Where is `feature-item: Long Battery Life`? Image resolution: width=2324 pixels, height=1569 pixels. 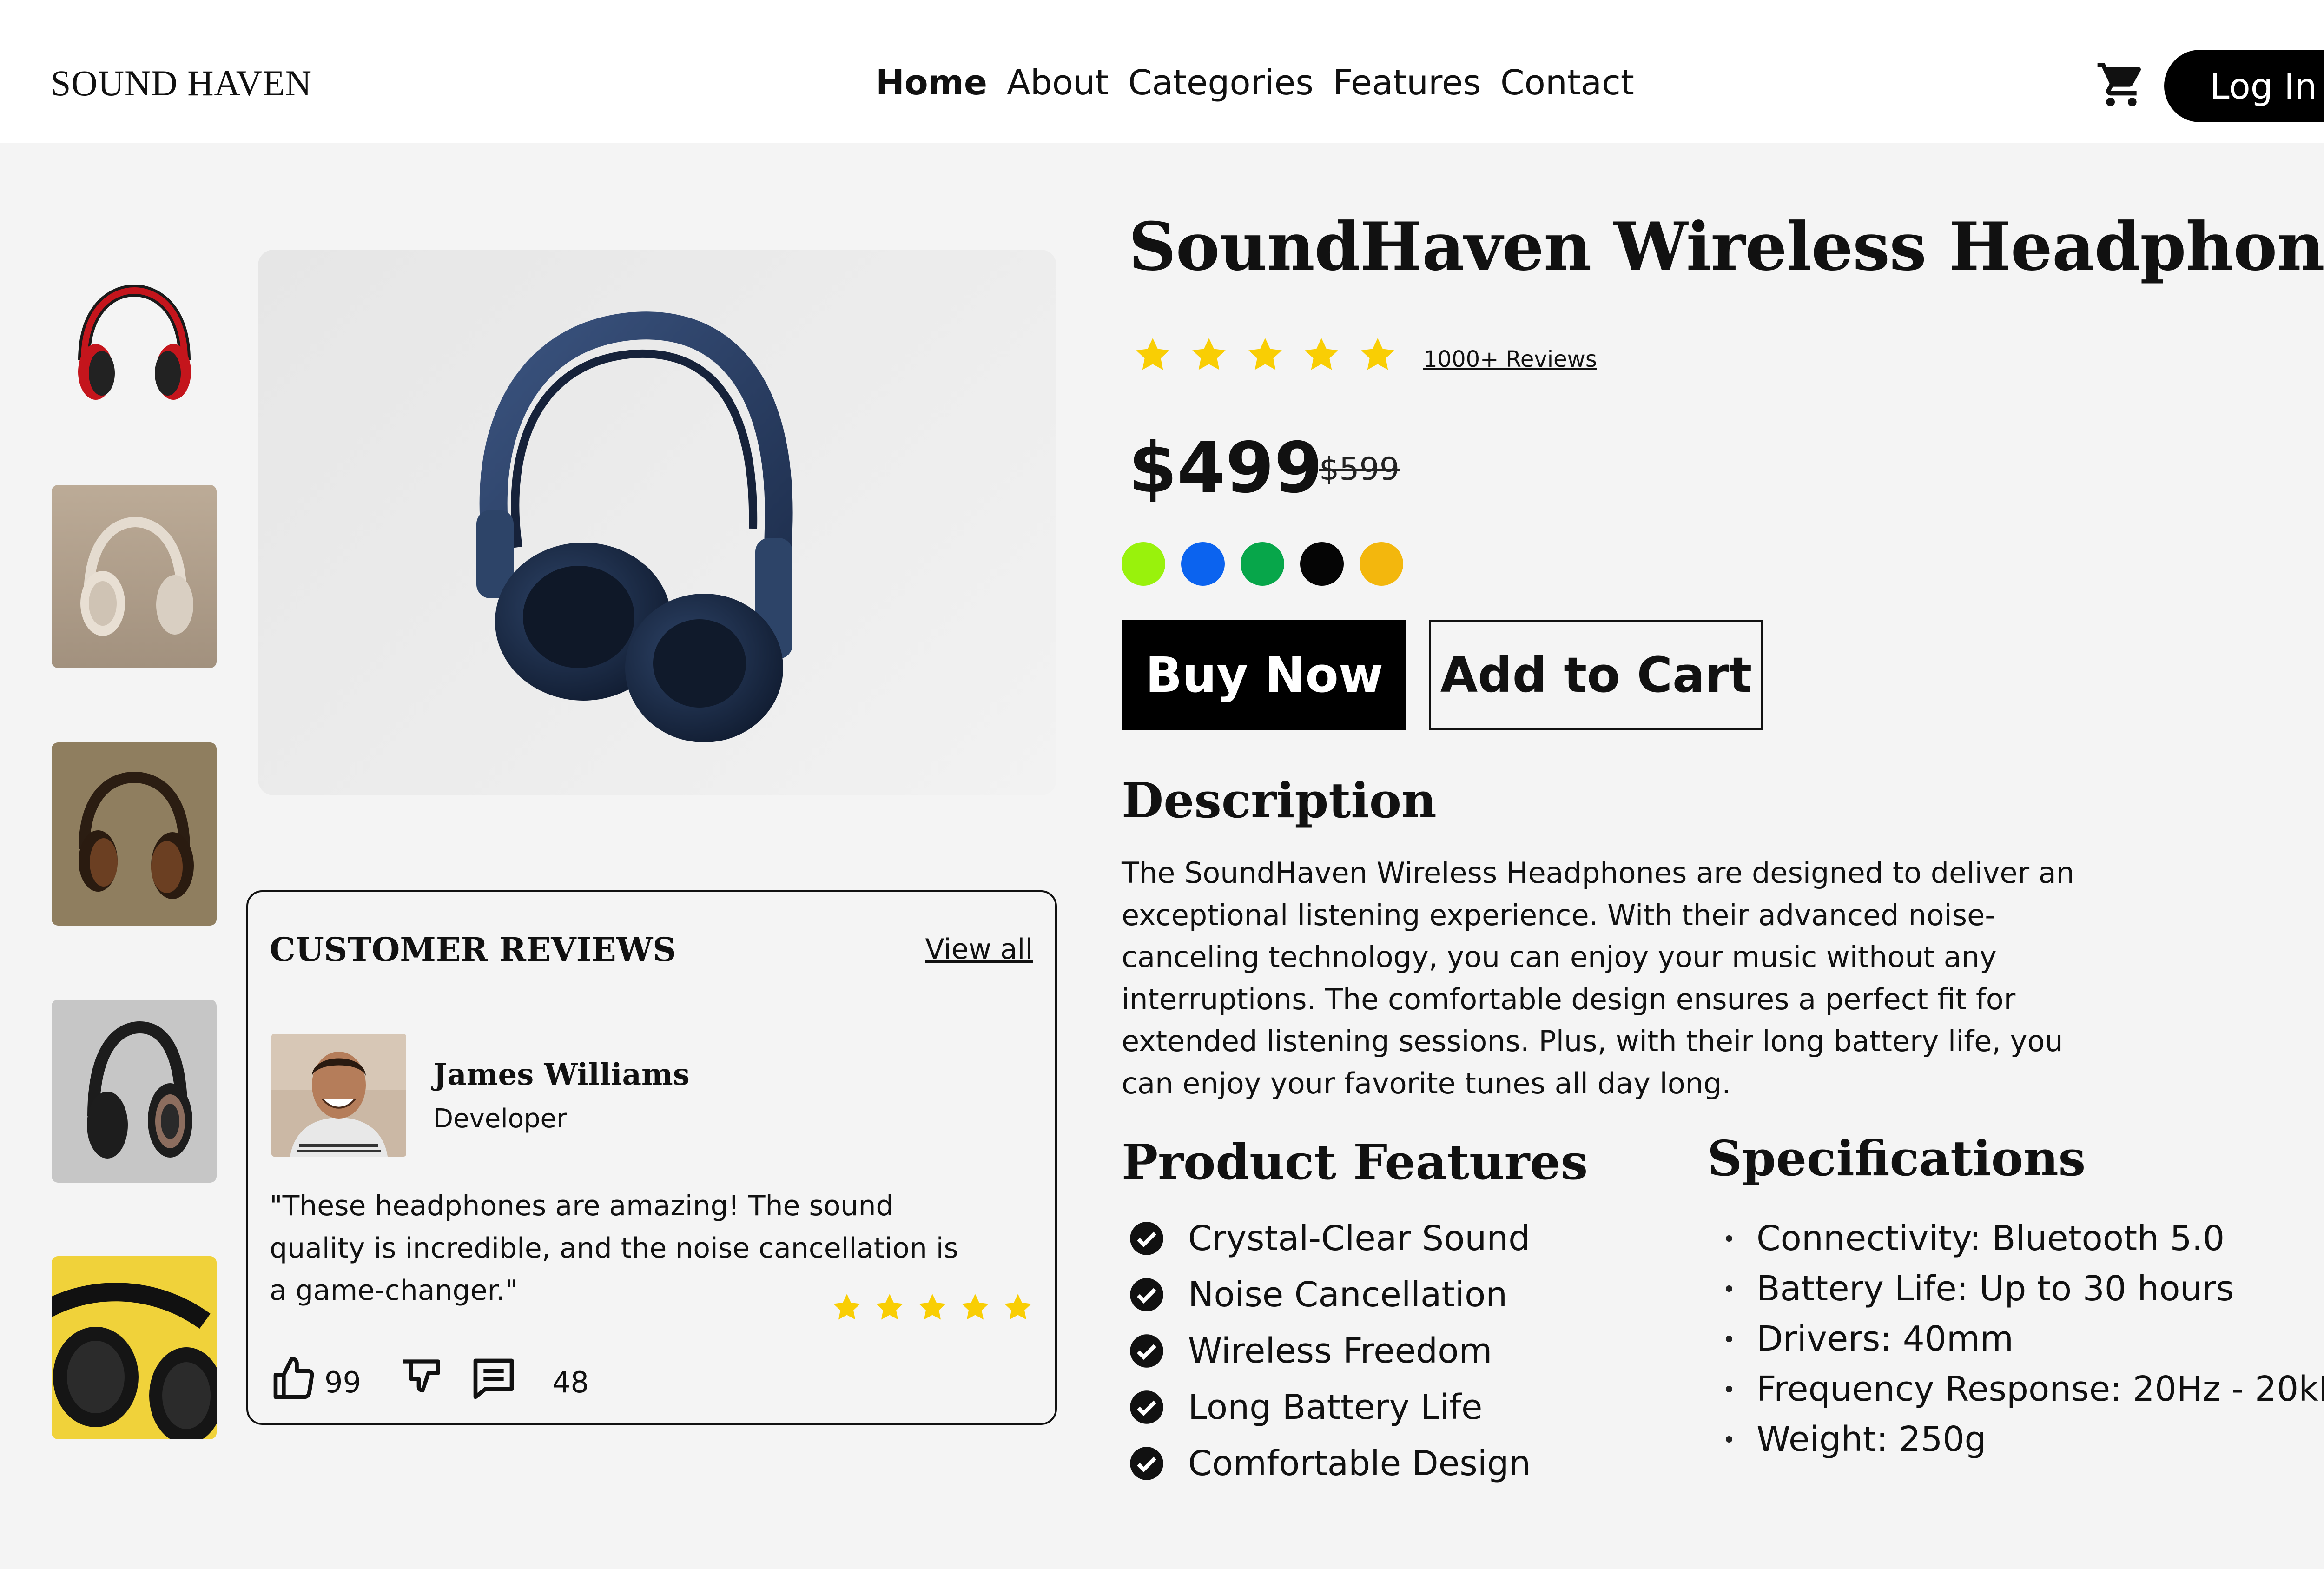 feature-item: Long Battery Life is located at coordinates (1330, 1407).